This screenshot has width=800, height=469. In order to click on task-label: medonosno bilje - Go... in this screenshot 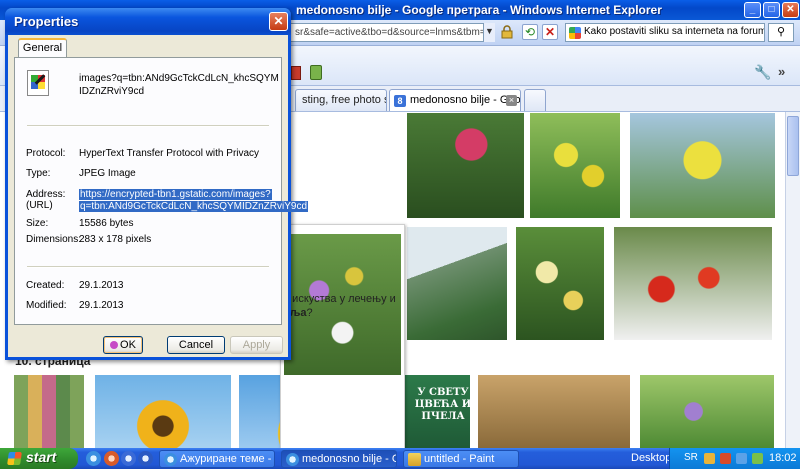, I will do `click(349, 459)`.